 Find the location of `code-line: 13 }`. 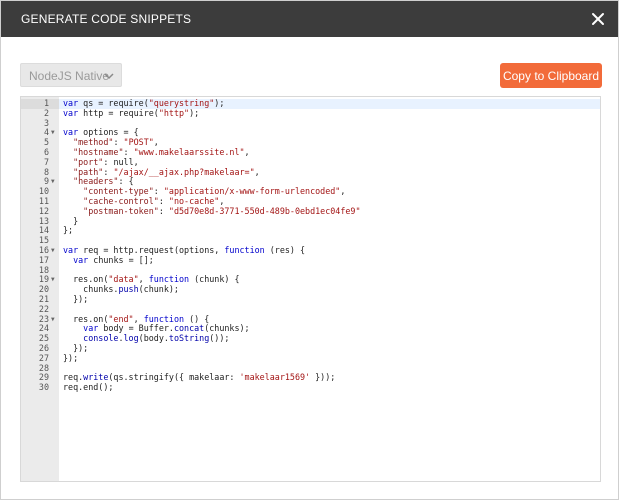

code-line: 13 } is located at coordinates (310, 221).